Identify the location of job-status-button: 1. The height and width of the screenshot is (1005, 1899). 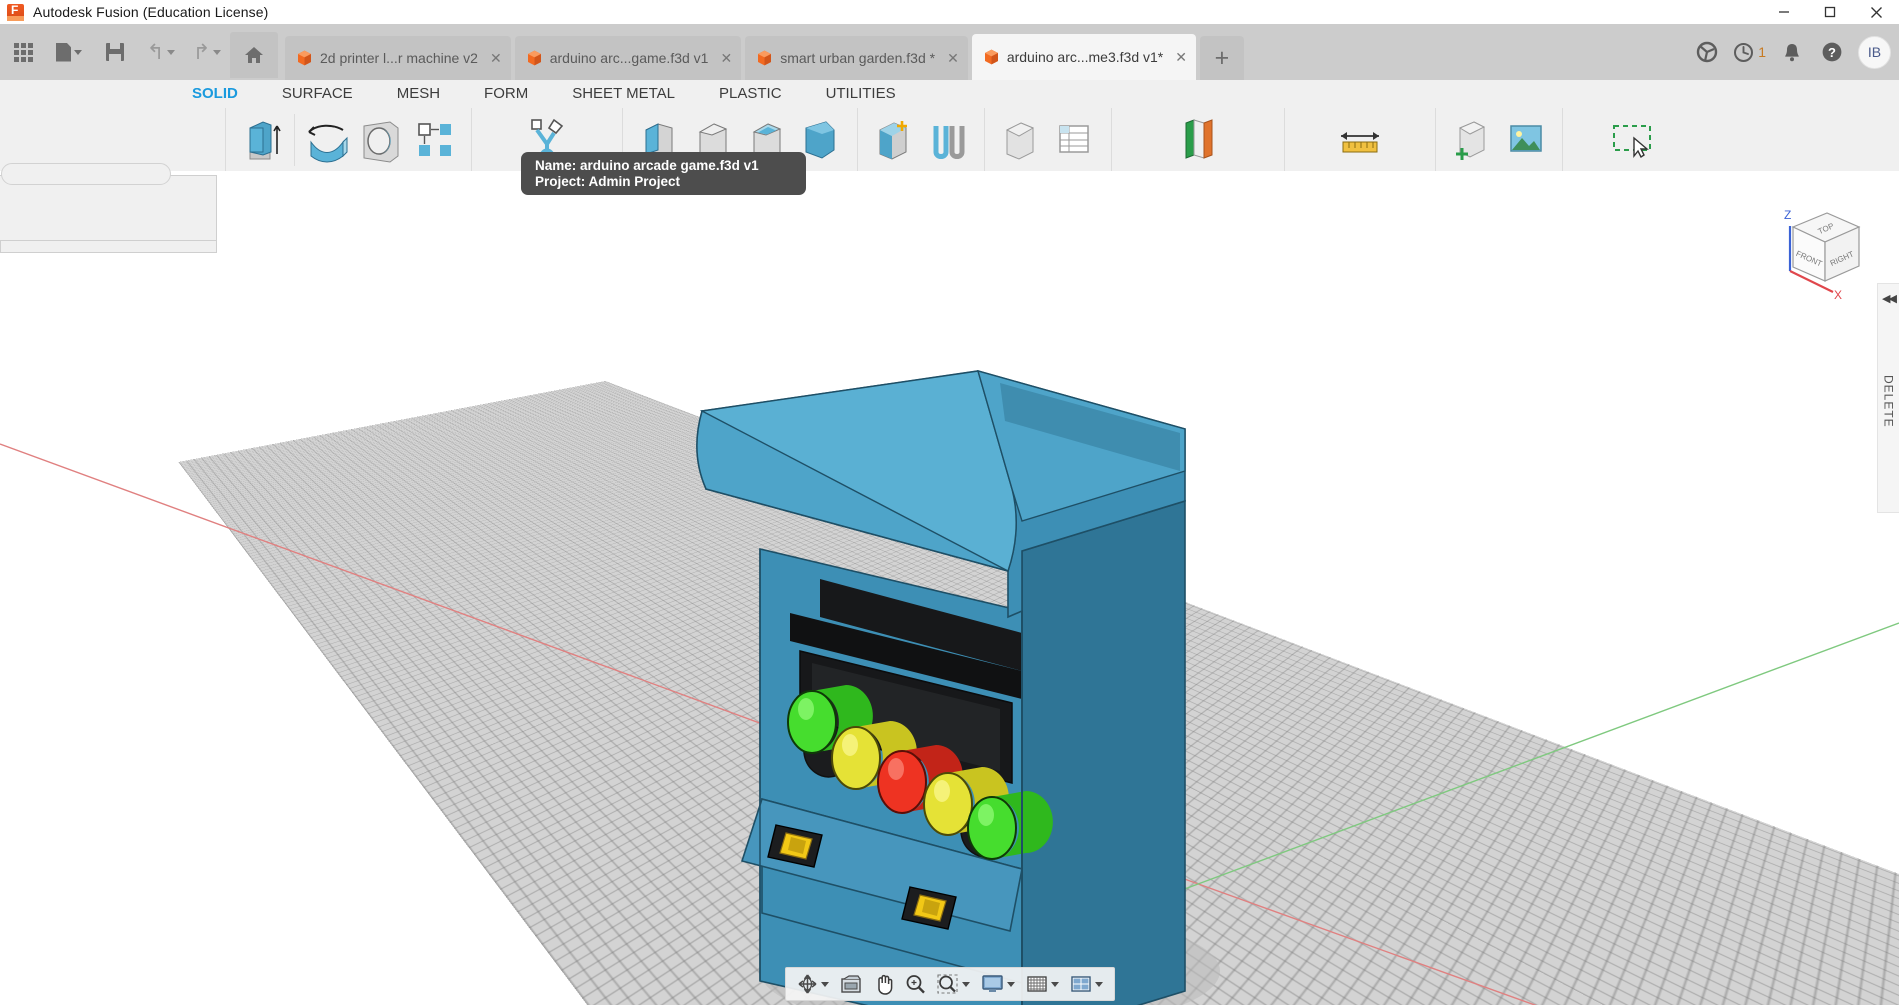
(1749, 52).